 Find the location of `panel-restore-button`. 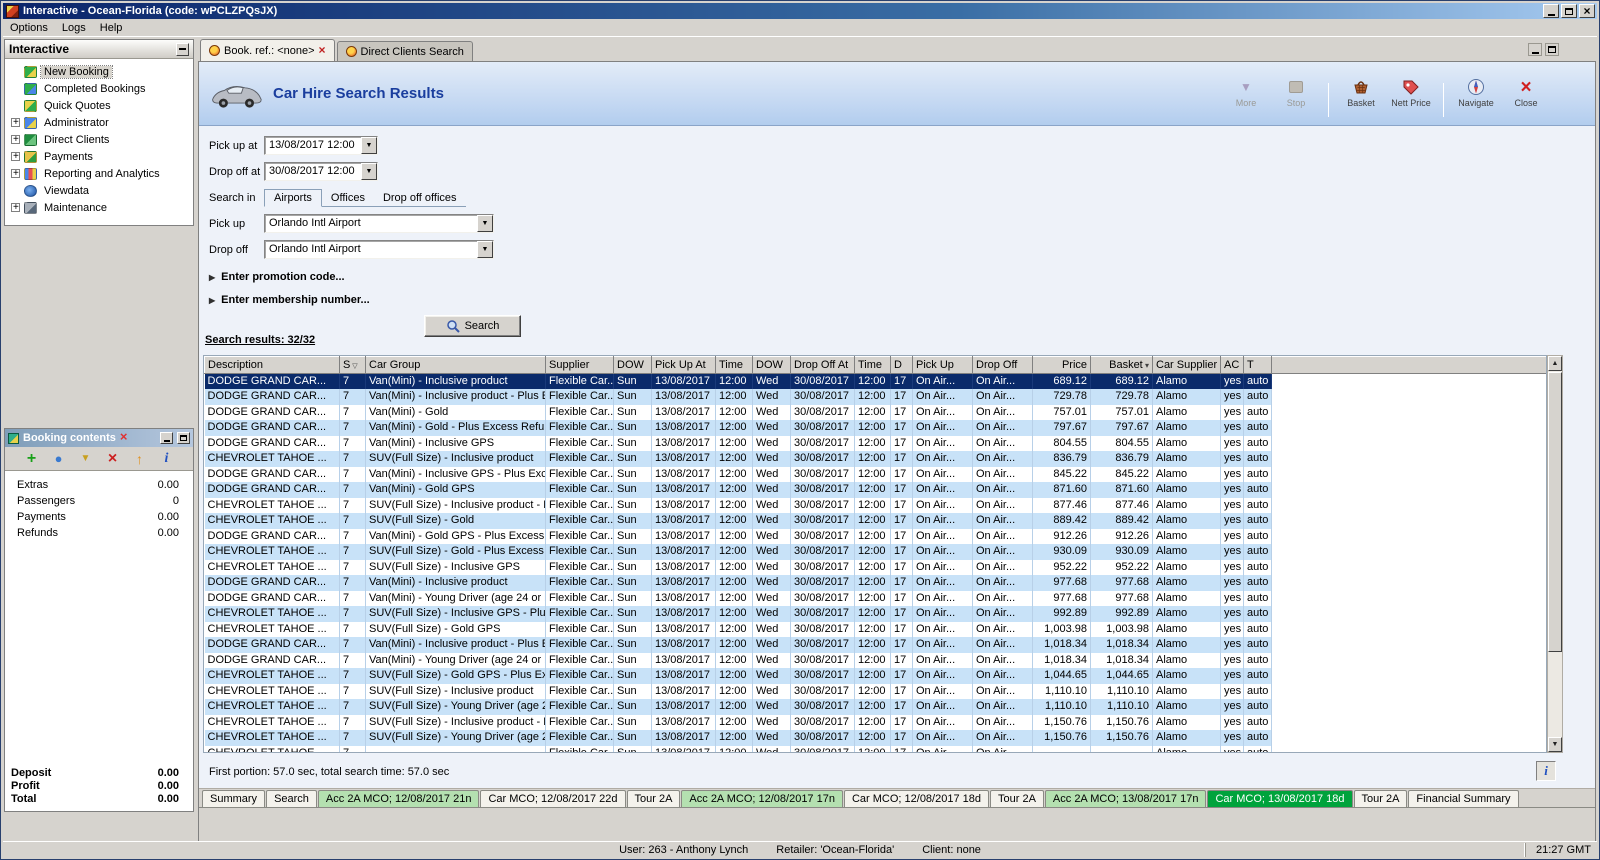

panel-restore-button is located at coordinates (183, 438).